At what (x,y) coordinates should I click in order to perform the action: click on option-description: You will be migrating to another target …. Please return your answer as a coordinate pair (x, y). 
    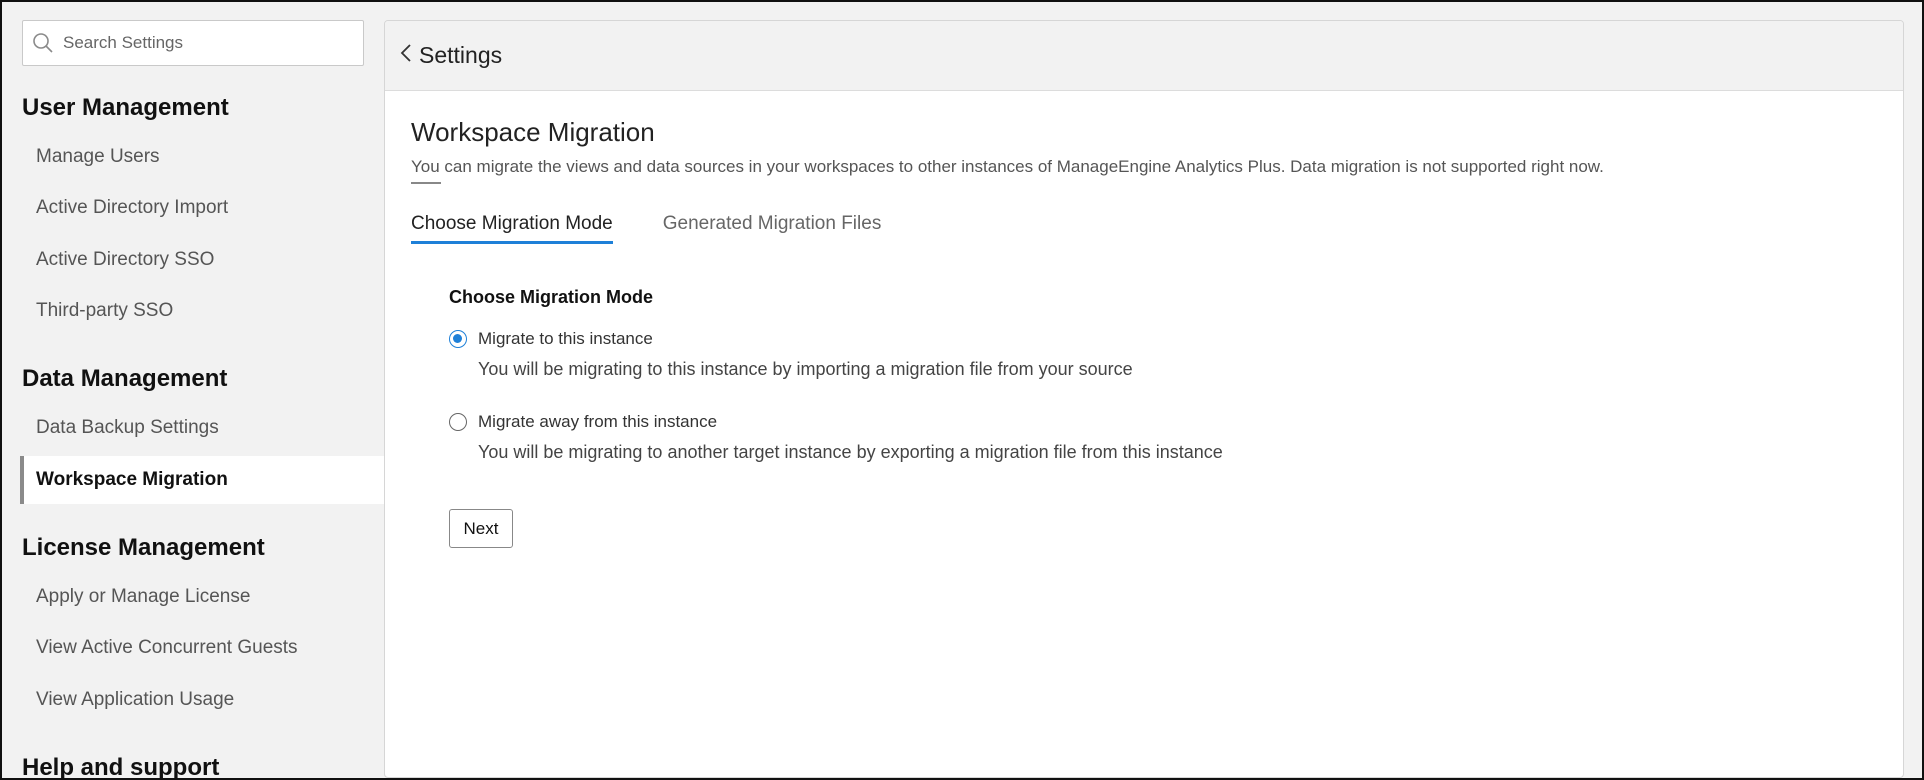
    Looking at the image, I should click on (850, 452).